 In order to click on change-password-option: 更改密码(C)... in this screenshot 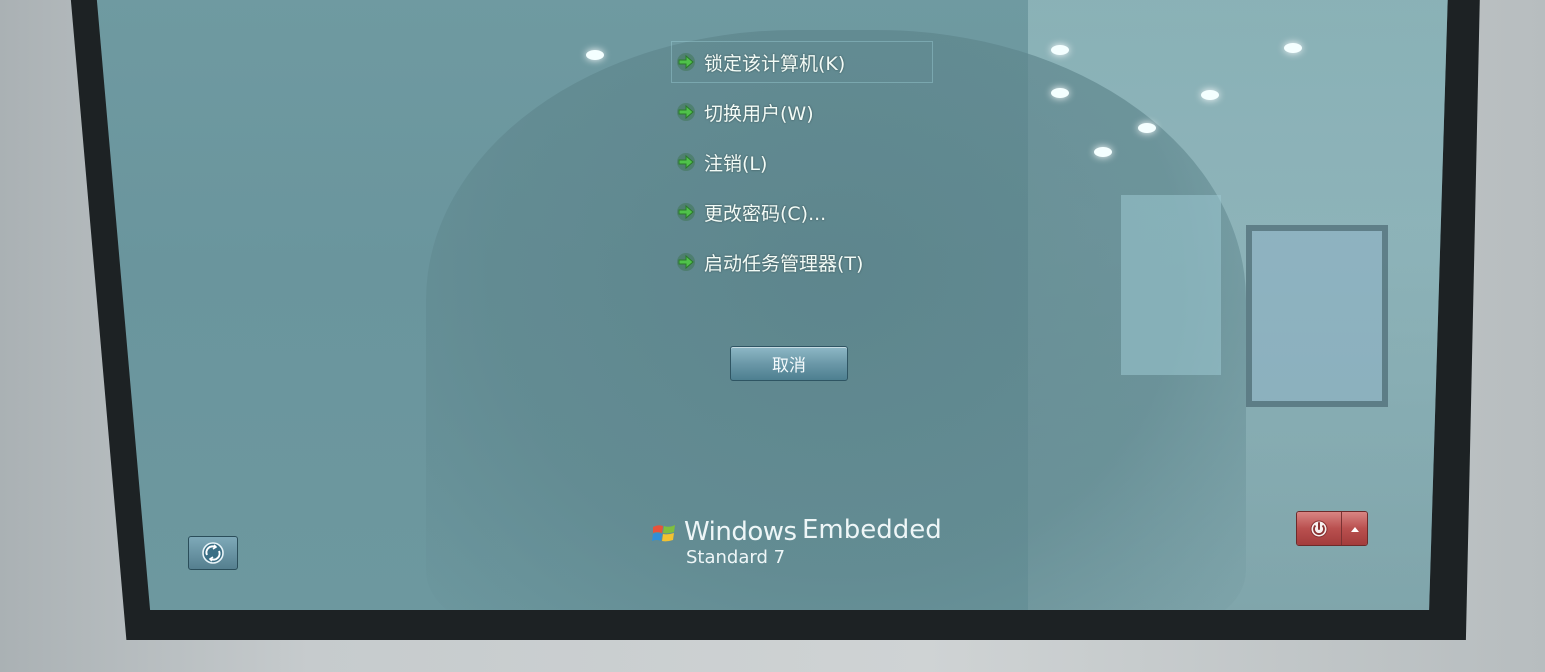, I will do `click(802, 212)`.